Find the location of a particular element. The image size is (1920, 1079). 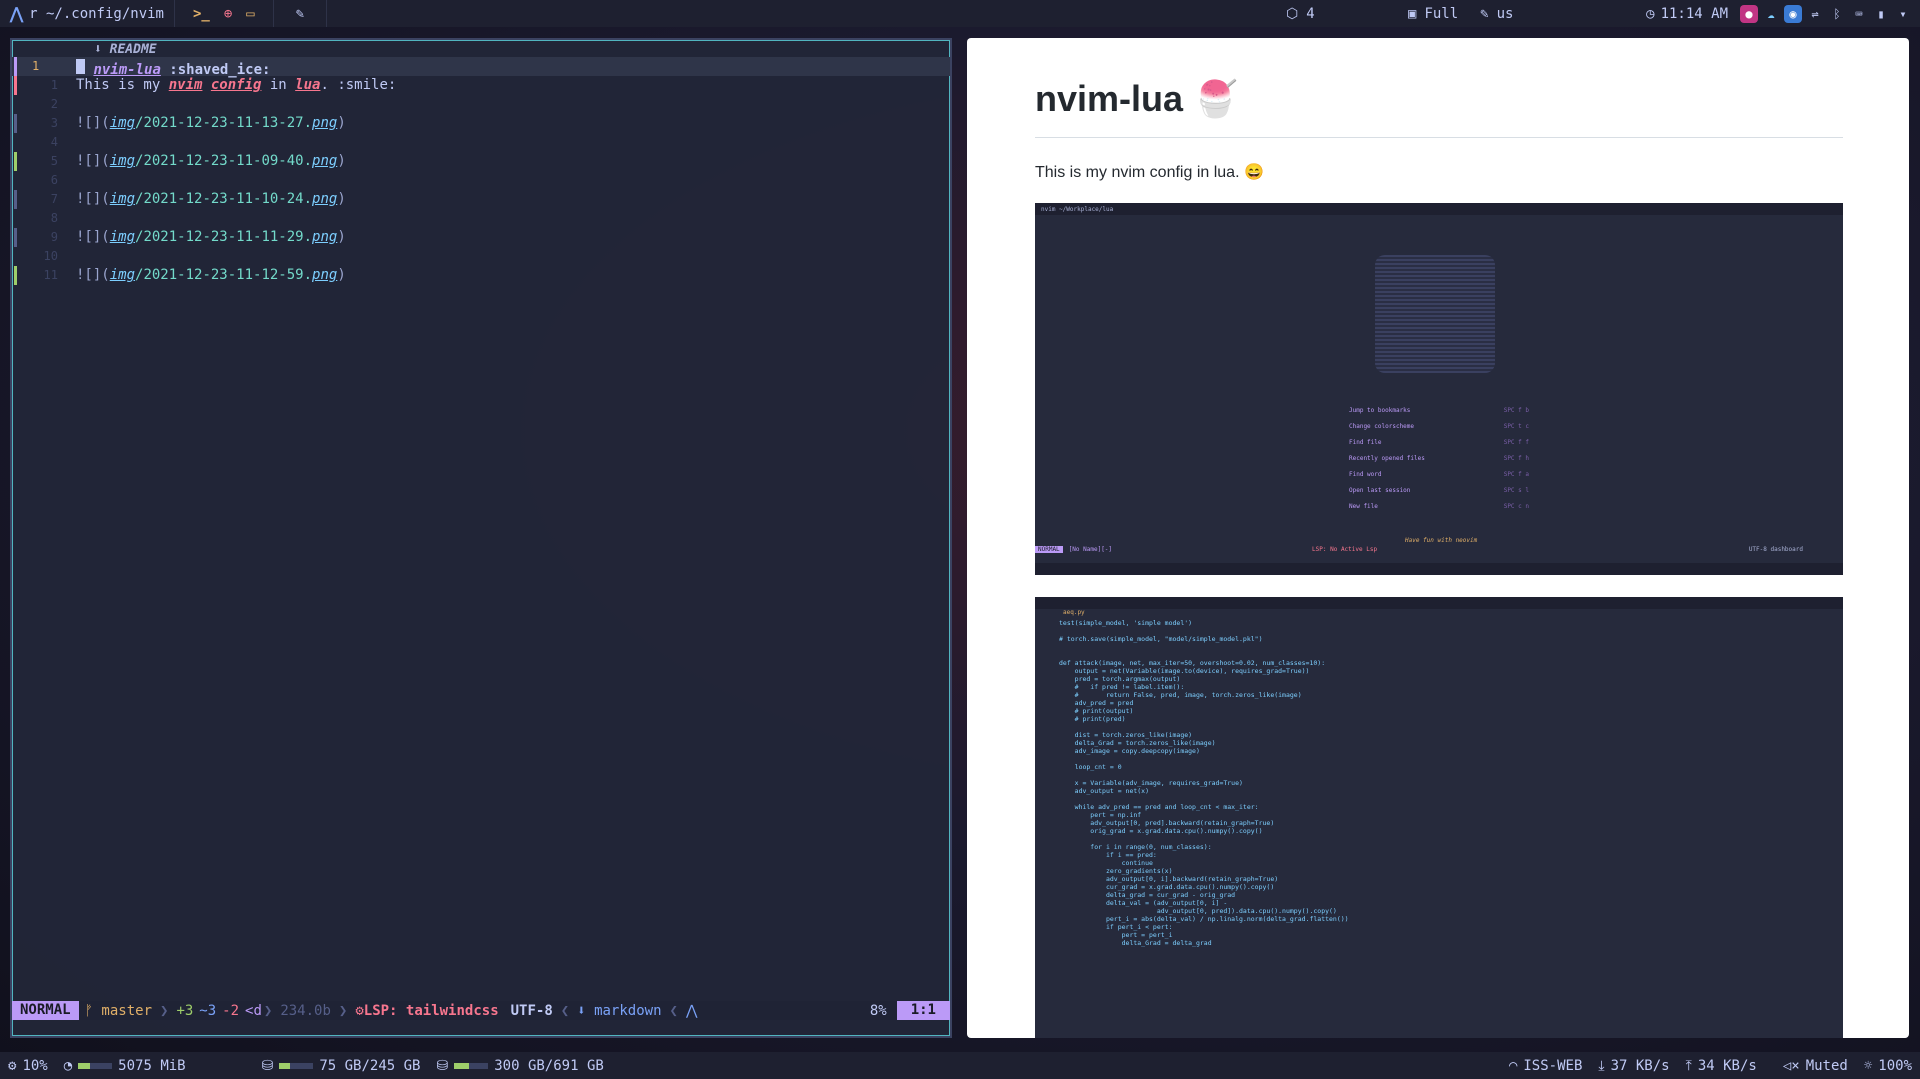

terminal-icon: >_ is located at coordinates (201, 14).